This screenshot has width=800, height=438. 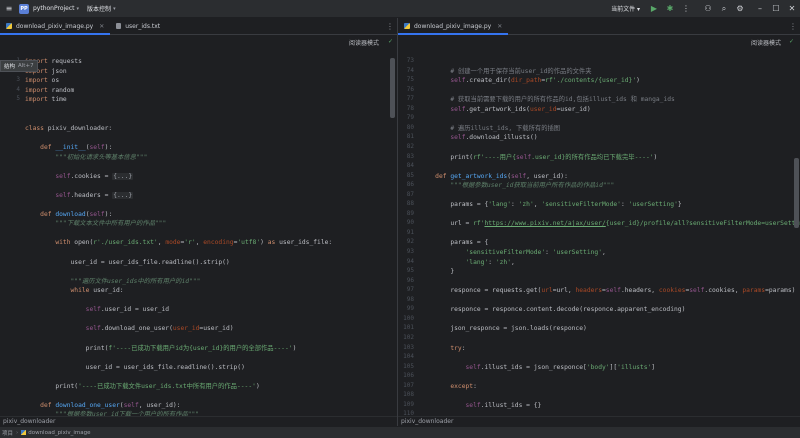 I want to click on code-line: self.cookies = {...}, so click(x=79, y=176).